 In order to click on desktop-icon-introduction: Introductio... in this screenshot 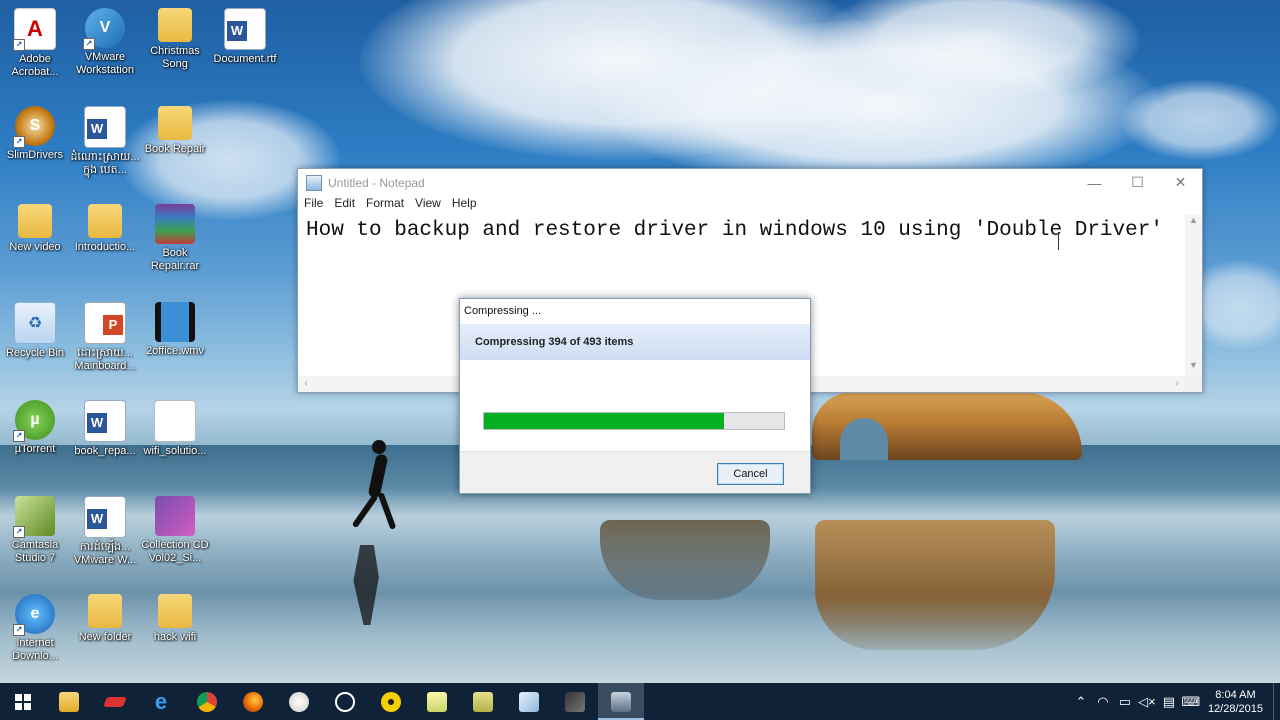, I will do `click(105, 229)`.